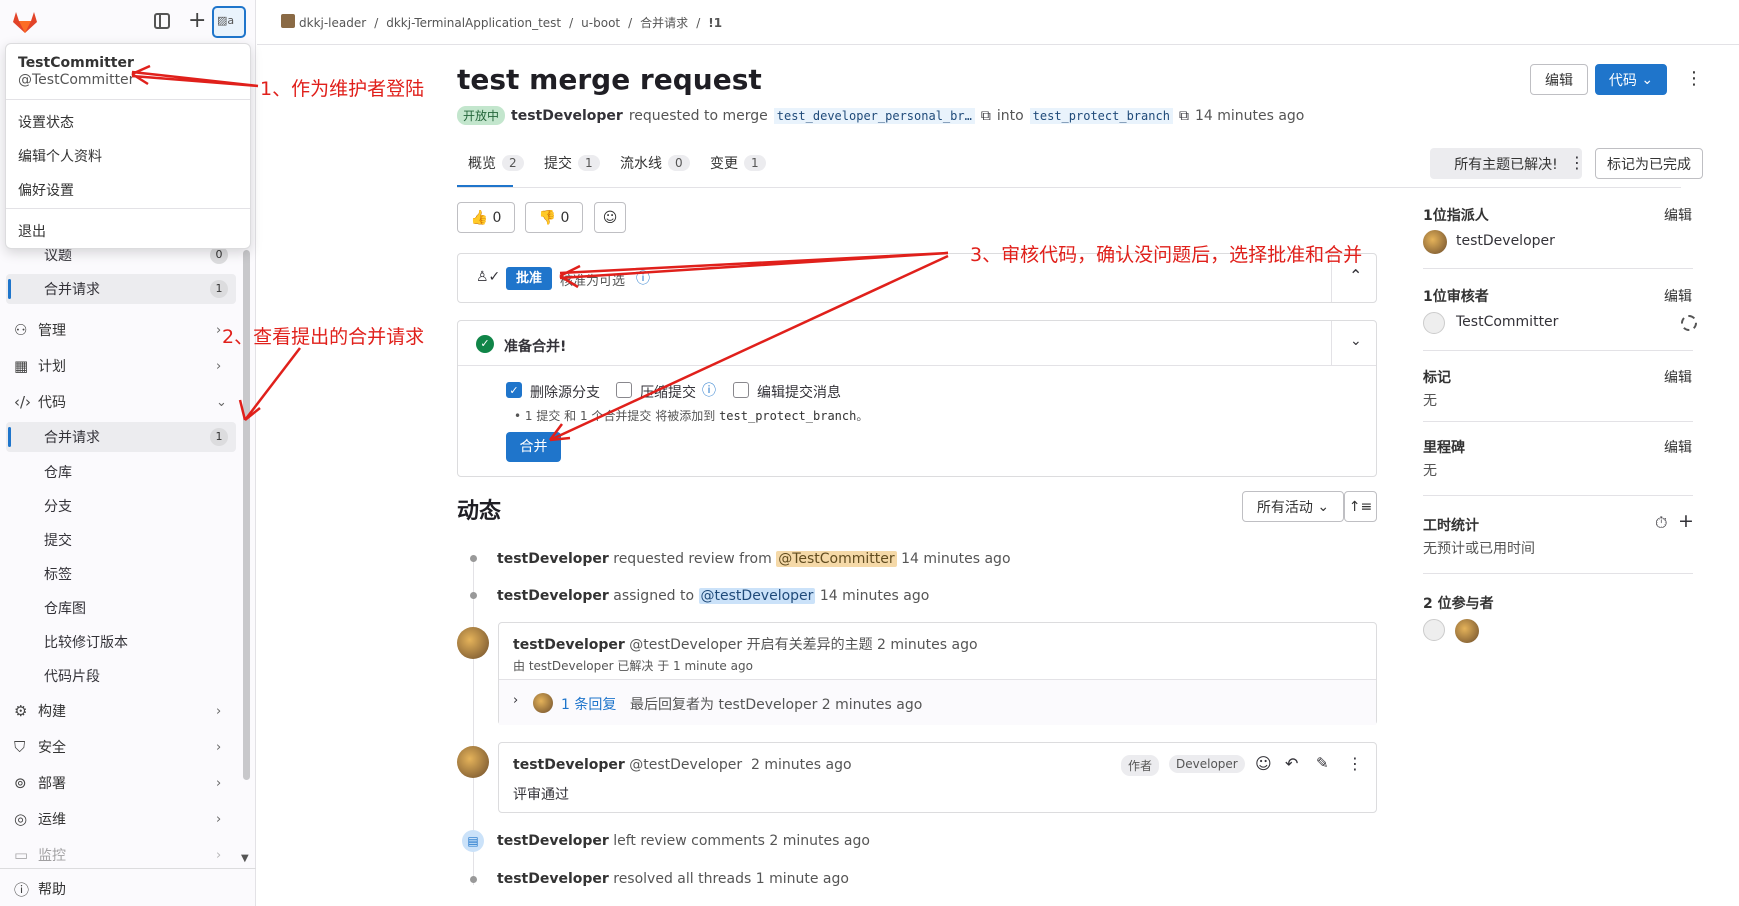 The width and height of the screenshot is (1739, 906). Describe the element at coordinates (1293, 506) in the screenshot. I see `activity-filter-dropdown: 所有活动 ⌄` at that location.